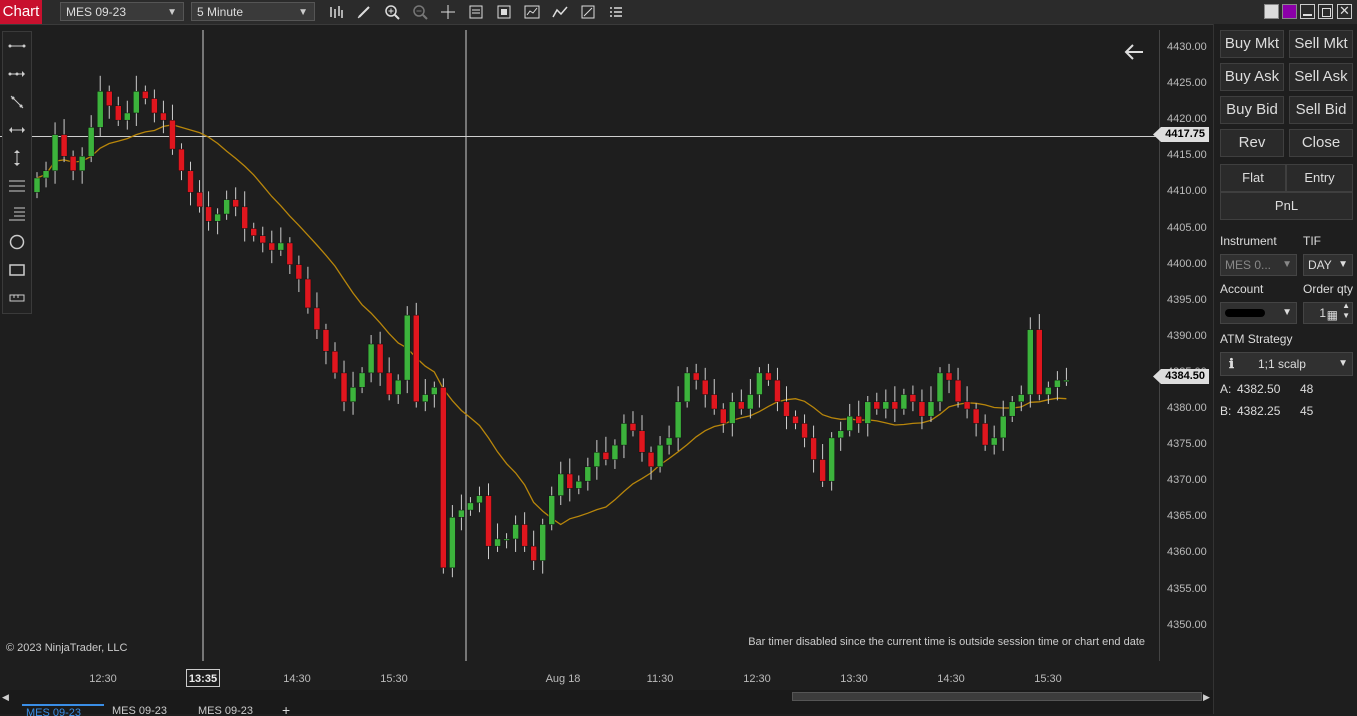  What do you see at coordinates (17, 74) in the screenshot?
I see `ray-tool-icon` at bounding box center [17, 74].